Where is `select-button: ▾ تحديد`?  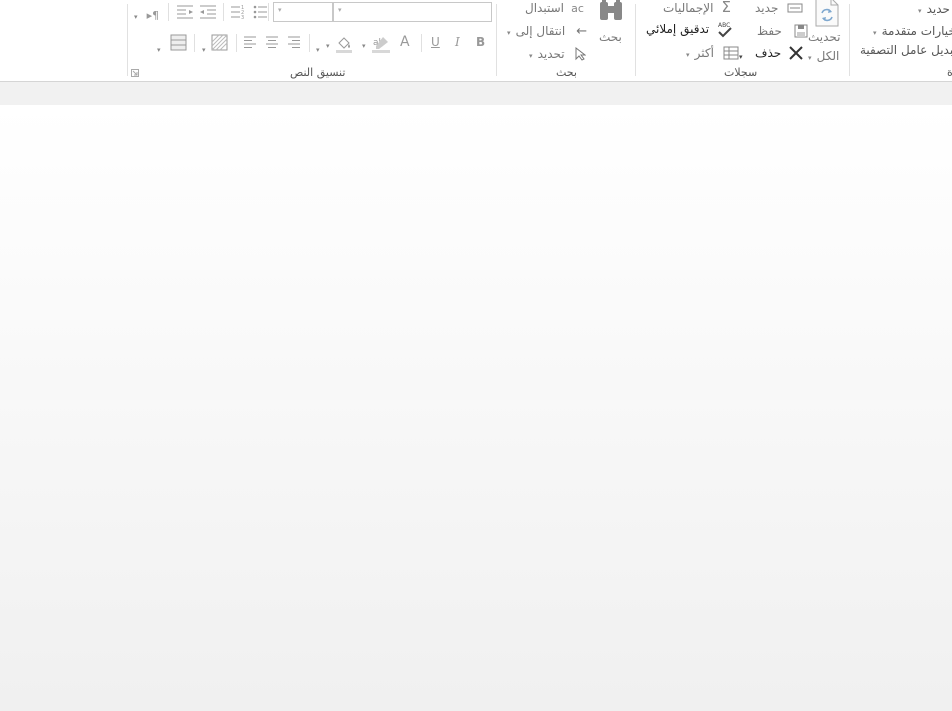
select-button: ▾ تحديد is located at coordinates (558, 52).